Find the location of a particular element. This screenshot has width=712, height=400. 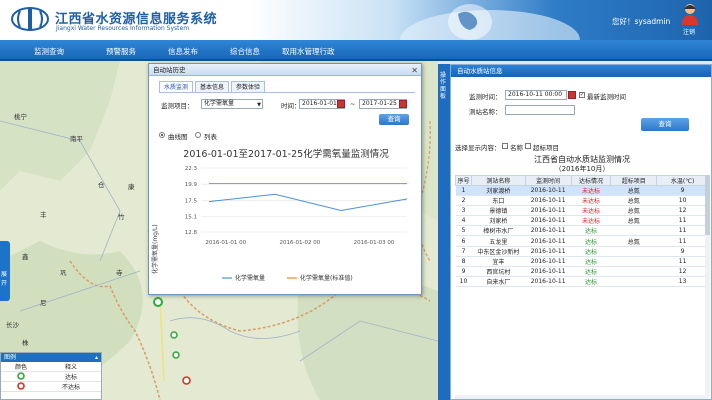

table-row: 2 东口 2016-10-11 未达标 总氮 10 is located at coordinates (582, 201).